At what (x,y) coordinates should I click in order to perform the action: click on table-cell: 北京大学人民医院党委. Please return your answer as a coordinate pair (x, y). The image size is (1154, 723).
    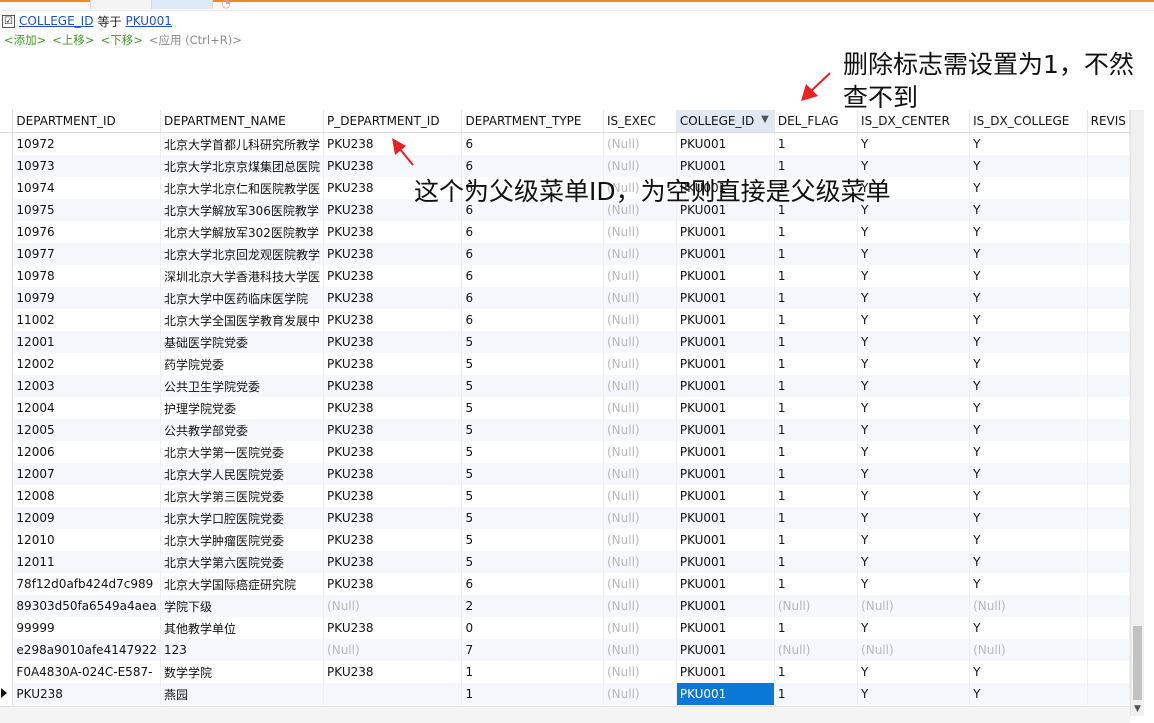
    Looking at the image, I should click on (242, 474).